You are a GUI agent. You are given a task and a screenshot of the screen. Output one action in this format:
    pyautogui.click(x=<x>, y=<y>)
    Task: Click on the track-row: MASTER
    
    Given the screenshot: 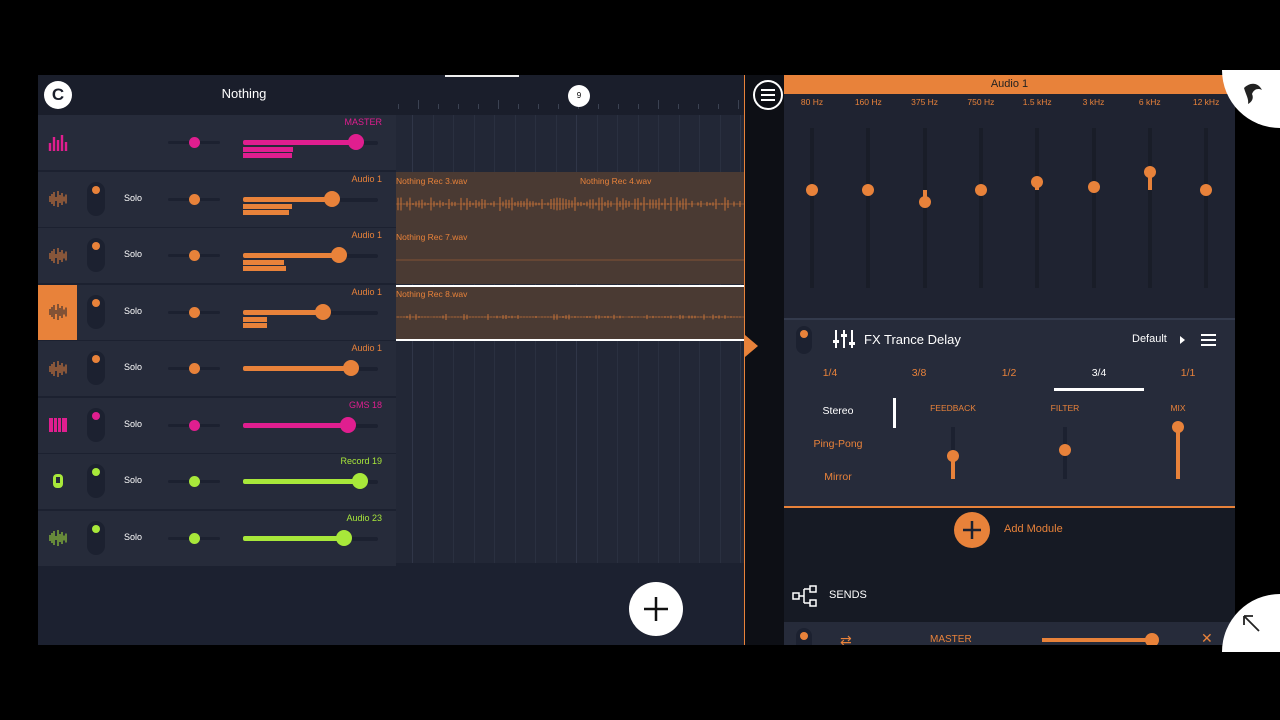 What is the action you would take?
    pyautogui.click(x=217, y=143)
    